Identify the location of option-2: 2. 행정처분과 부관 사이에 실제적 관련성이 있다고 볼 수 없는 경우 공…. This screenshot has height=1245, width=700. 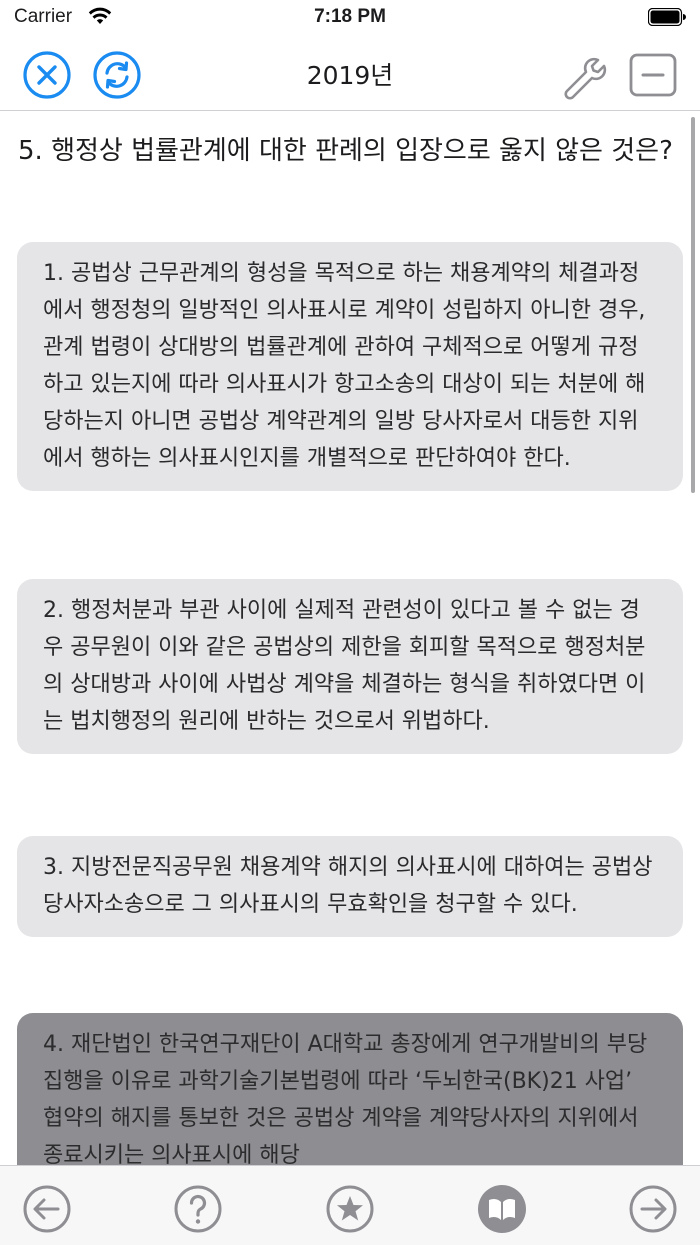
(350, 666).